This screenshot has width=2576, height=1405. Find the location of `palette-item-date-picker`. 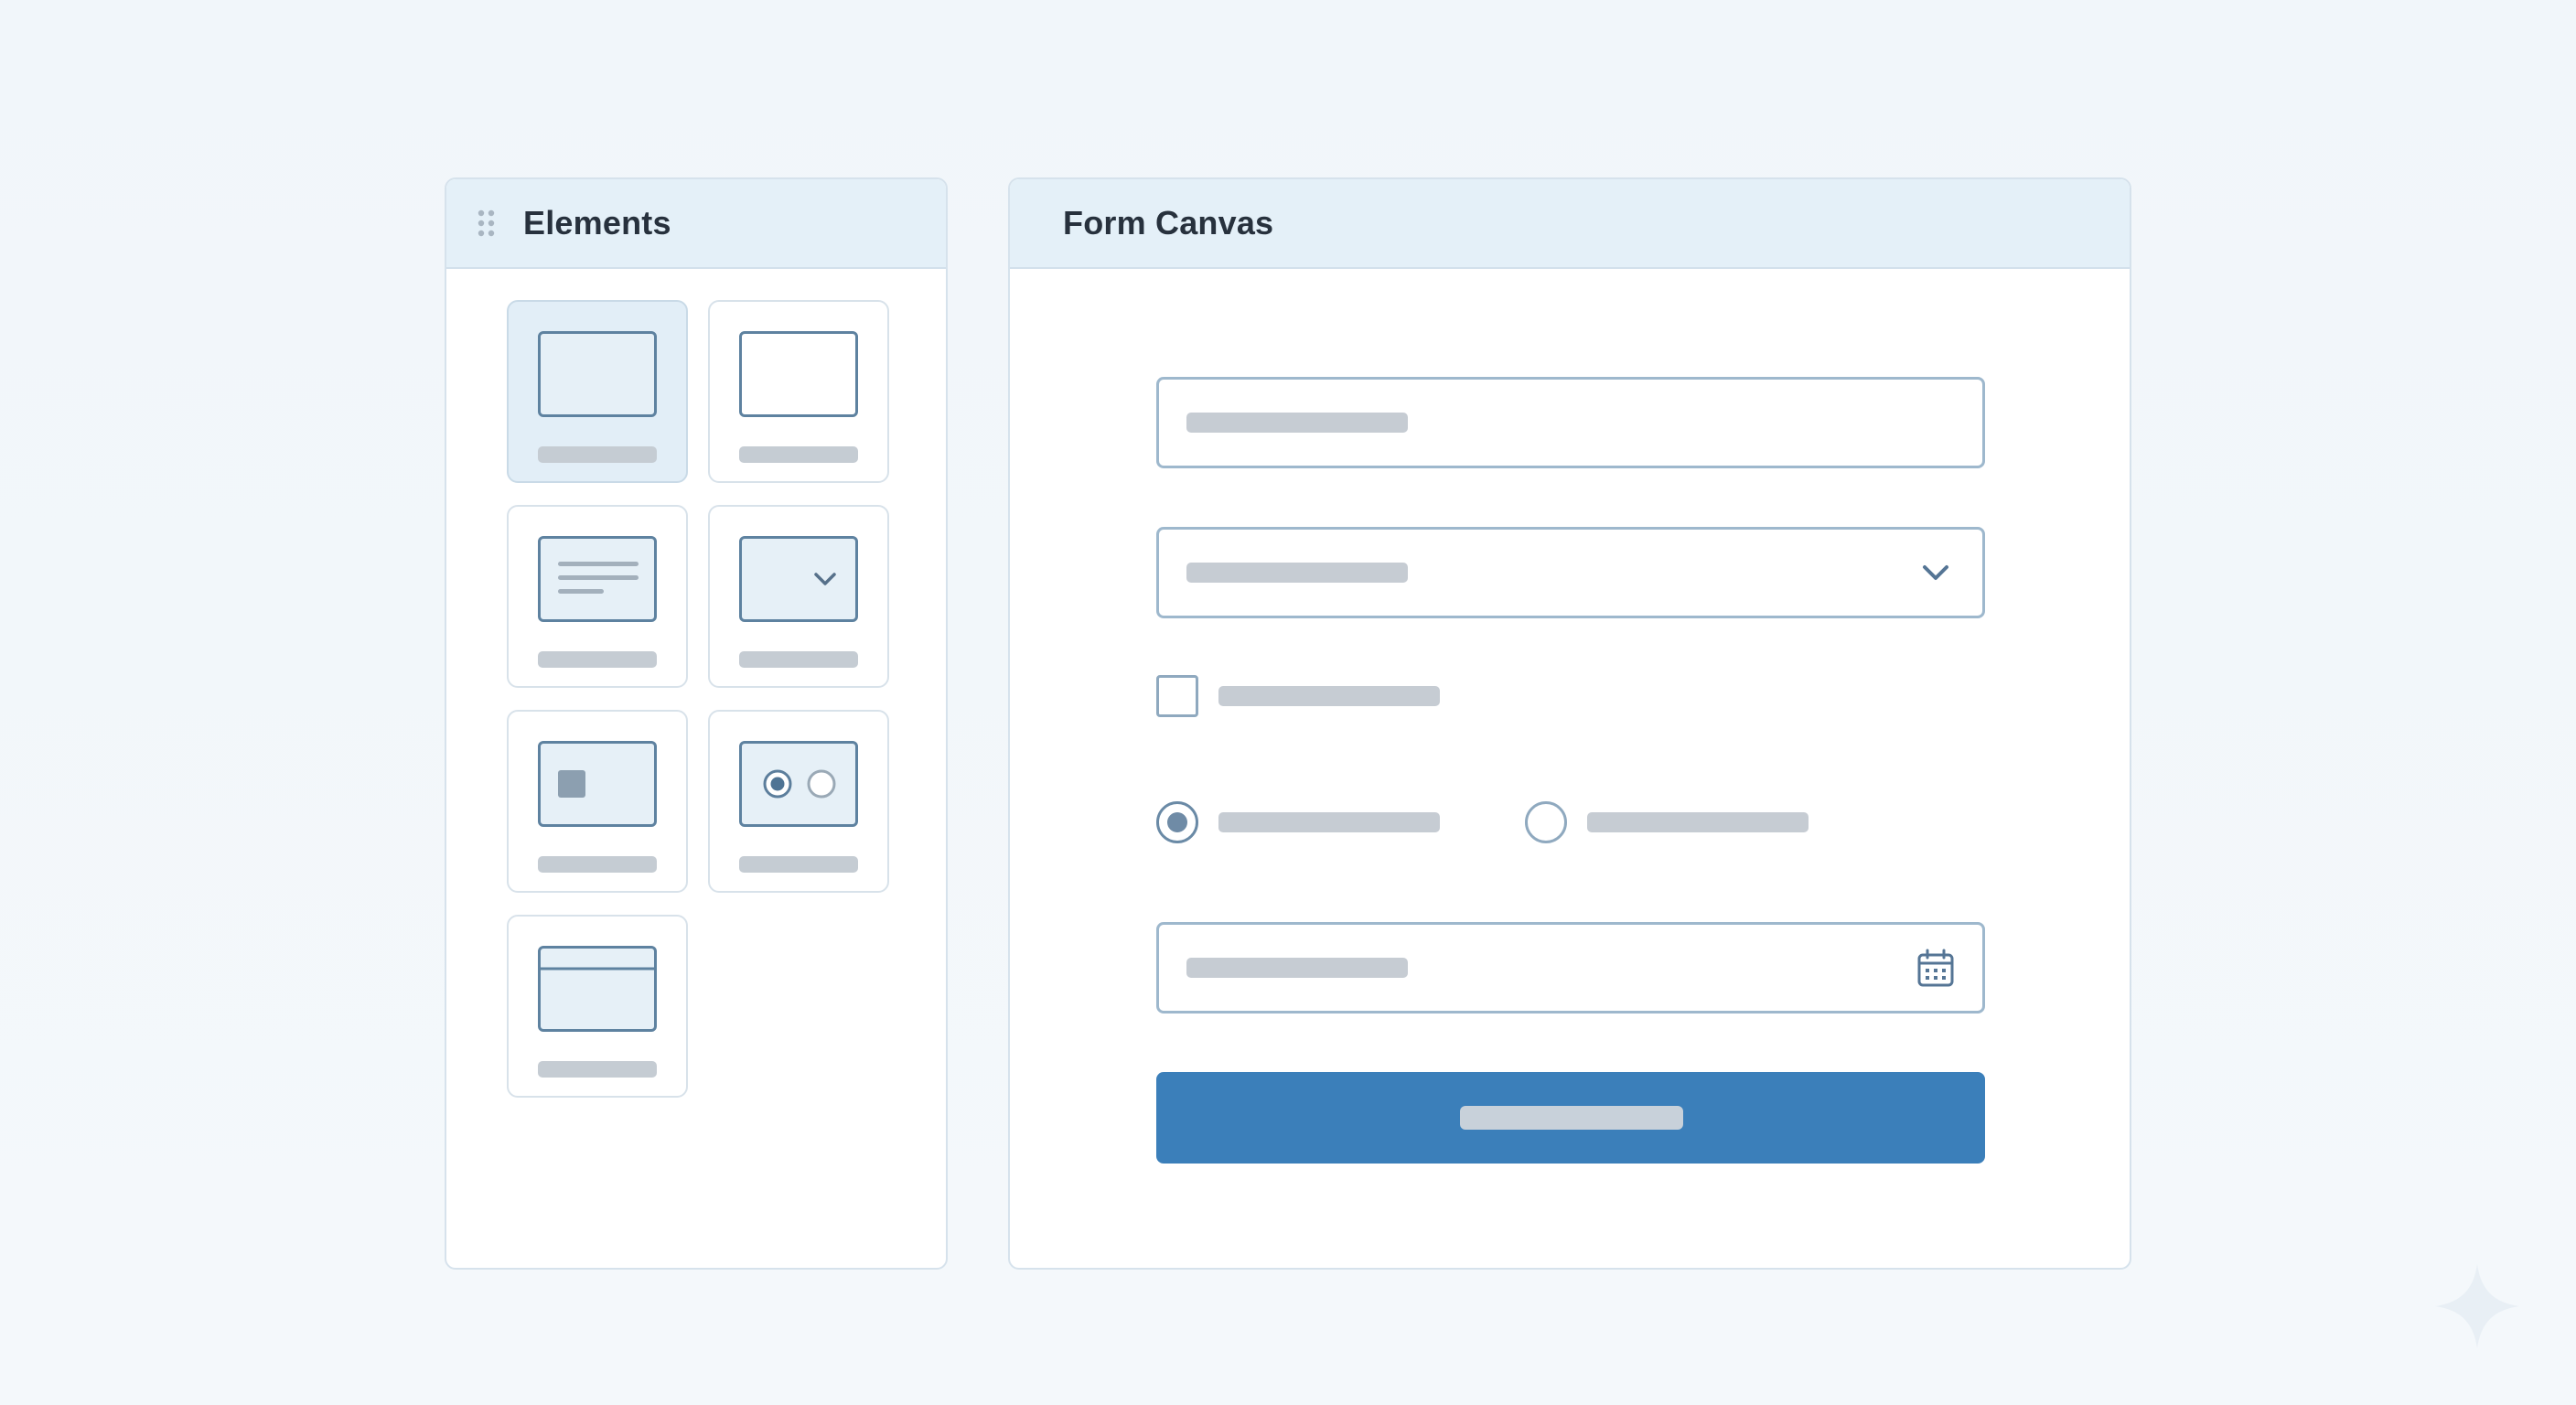

palette-item-date-picker is located at coordinates (597, 1007).